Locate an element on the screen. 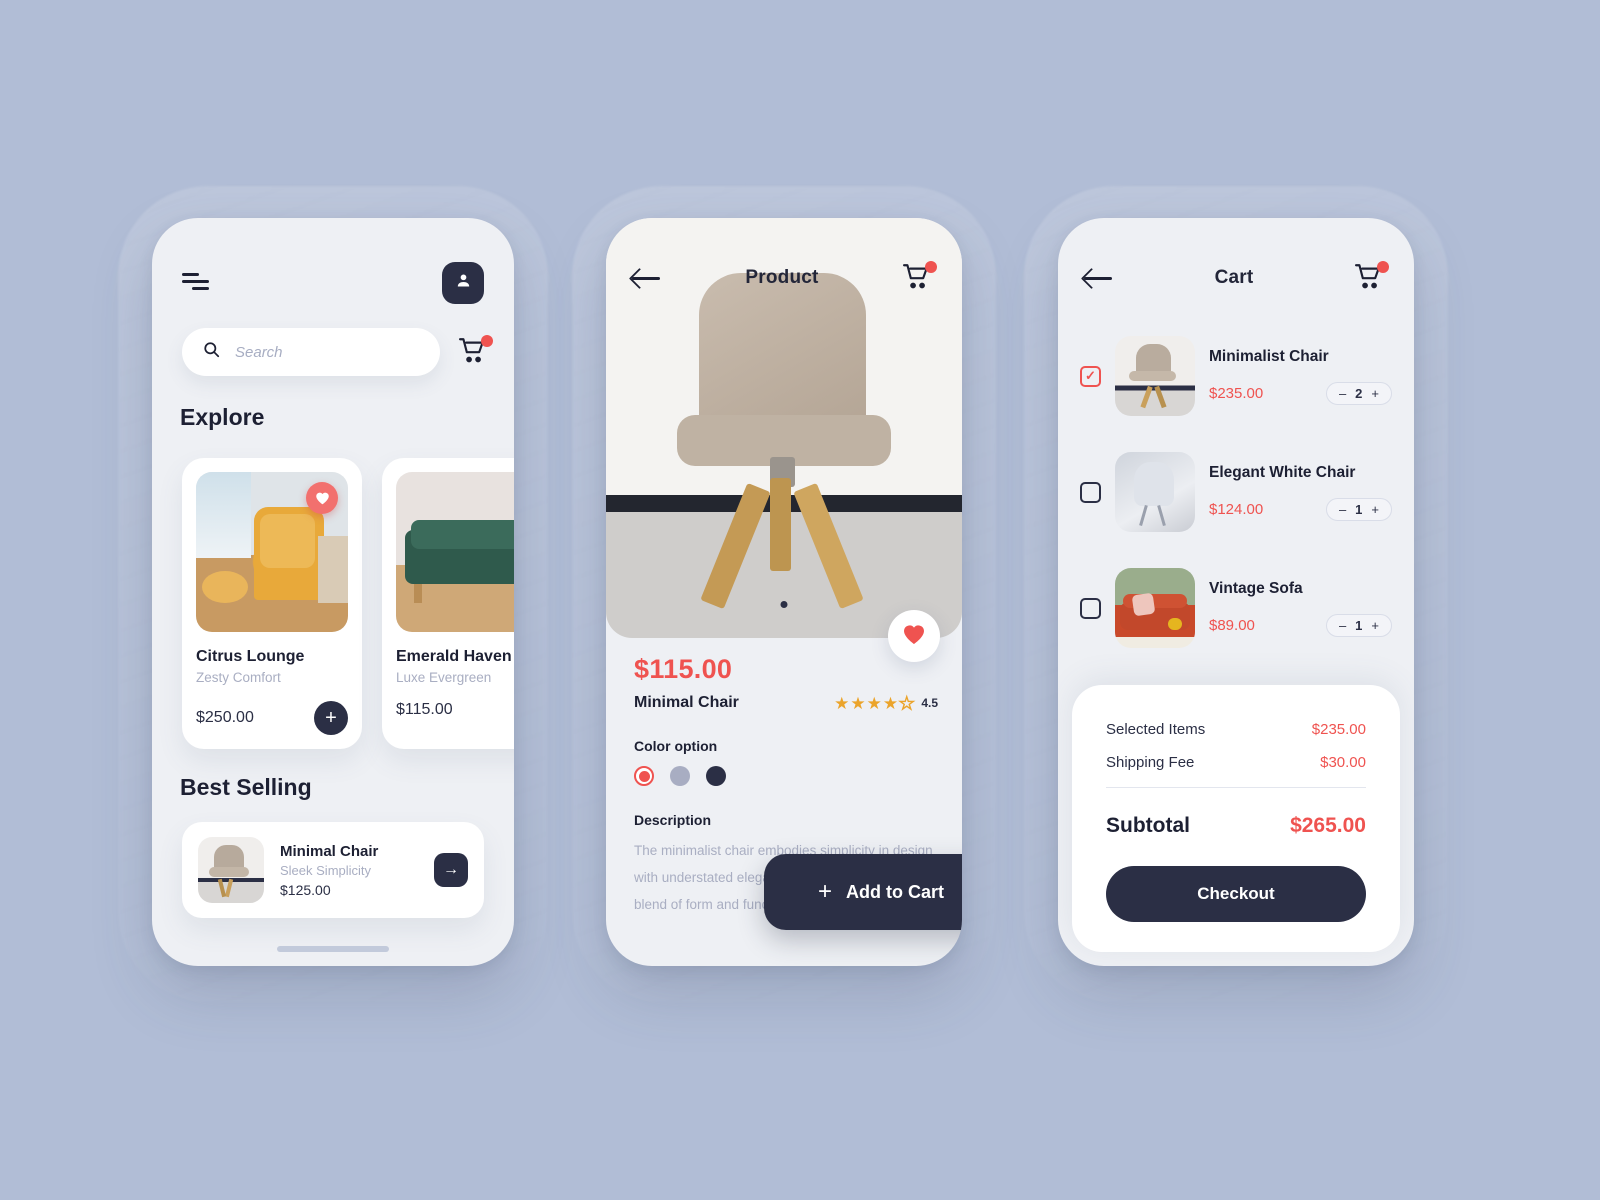  search-row: Search is located at coordinates (337, 352).